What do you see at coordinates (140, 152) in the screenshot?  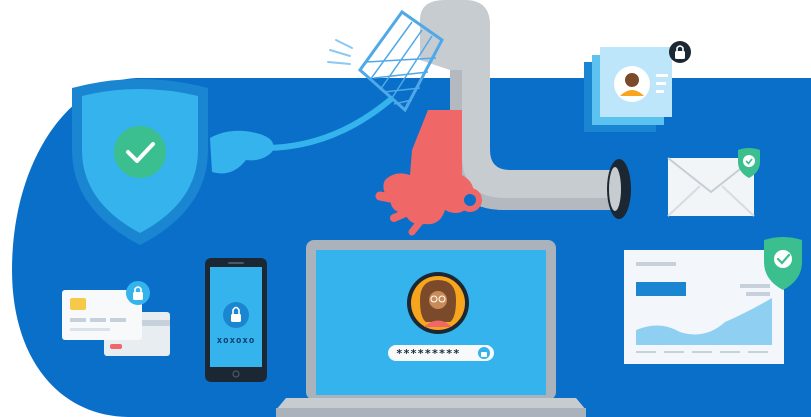 I see `shield-check-circle` at bounding box center [140, 152].